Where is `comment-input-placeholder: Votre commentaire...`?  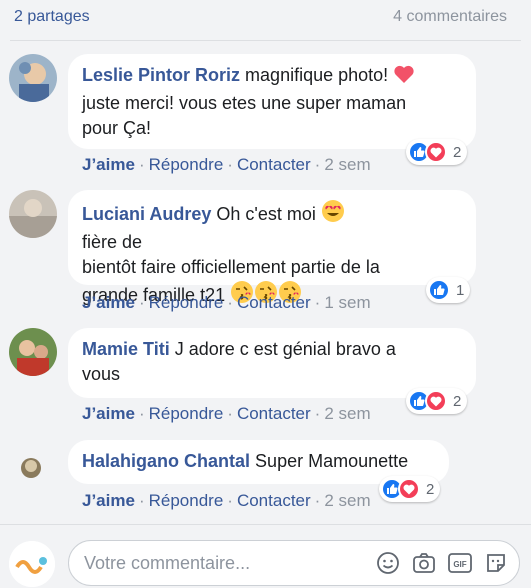 comment-input-placeholder: Votre commentaire... is located at coordinates (167, 563).